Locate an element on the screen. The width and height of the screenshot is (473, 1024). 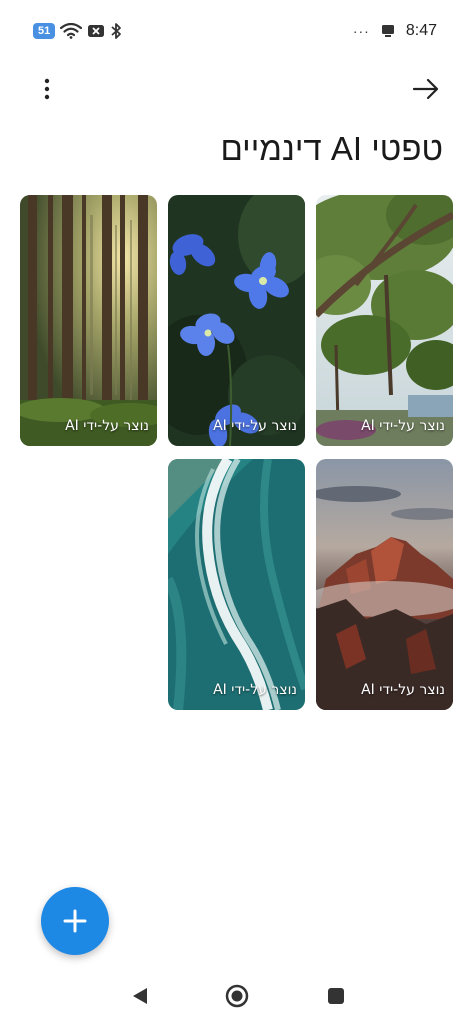
nav-home-button is located at coordinates (237, 996).